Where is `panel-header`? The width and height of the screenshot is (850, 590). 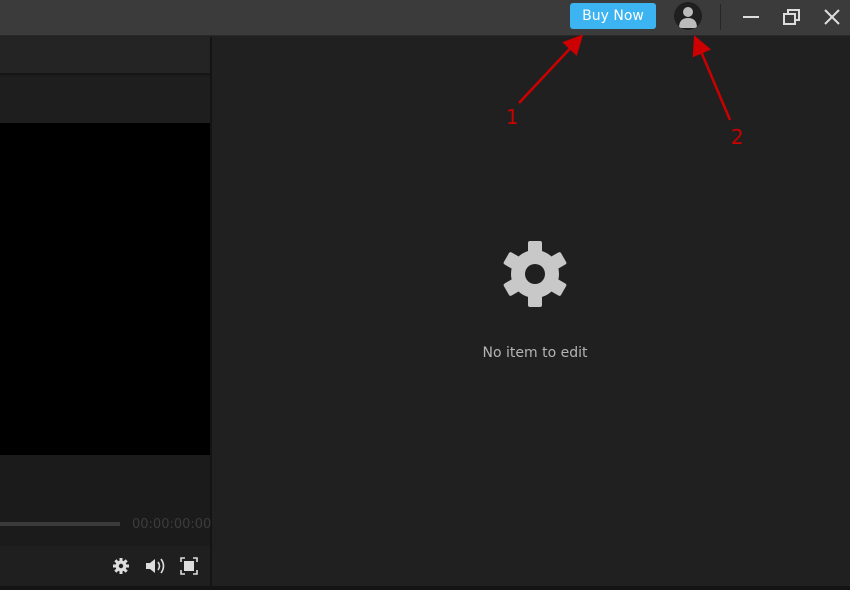 panel-header is located at coordinates (105, 56).